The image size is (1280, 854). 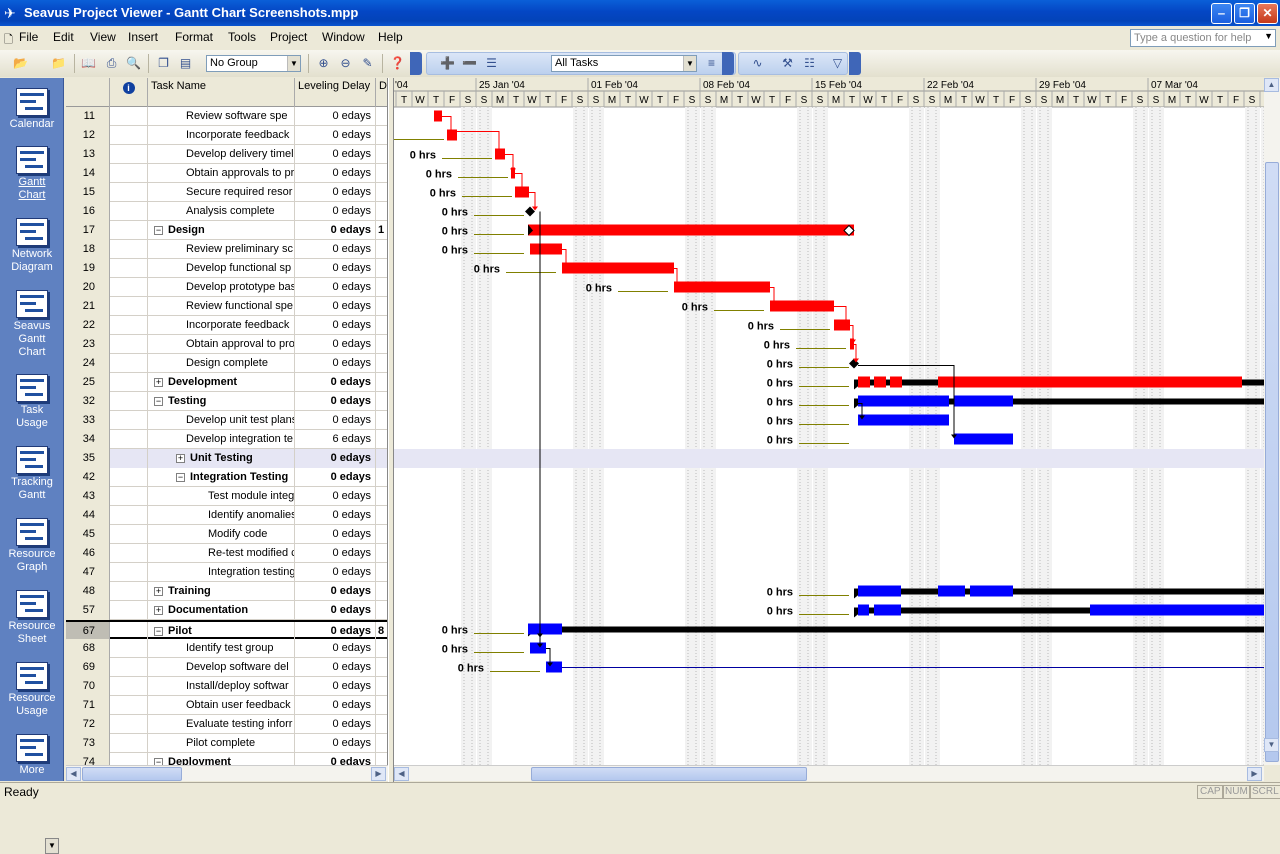 I want to click on expand-icon: ➕, so click(x=447, y=63).